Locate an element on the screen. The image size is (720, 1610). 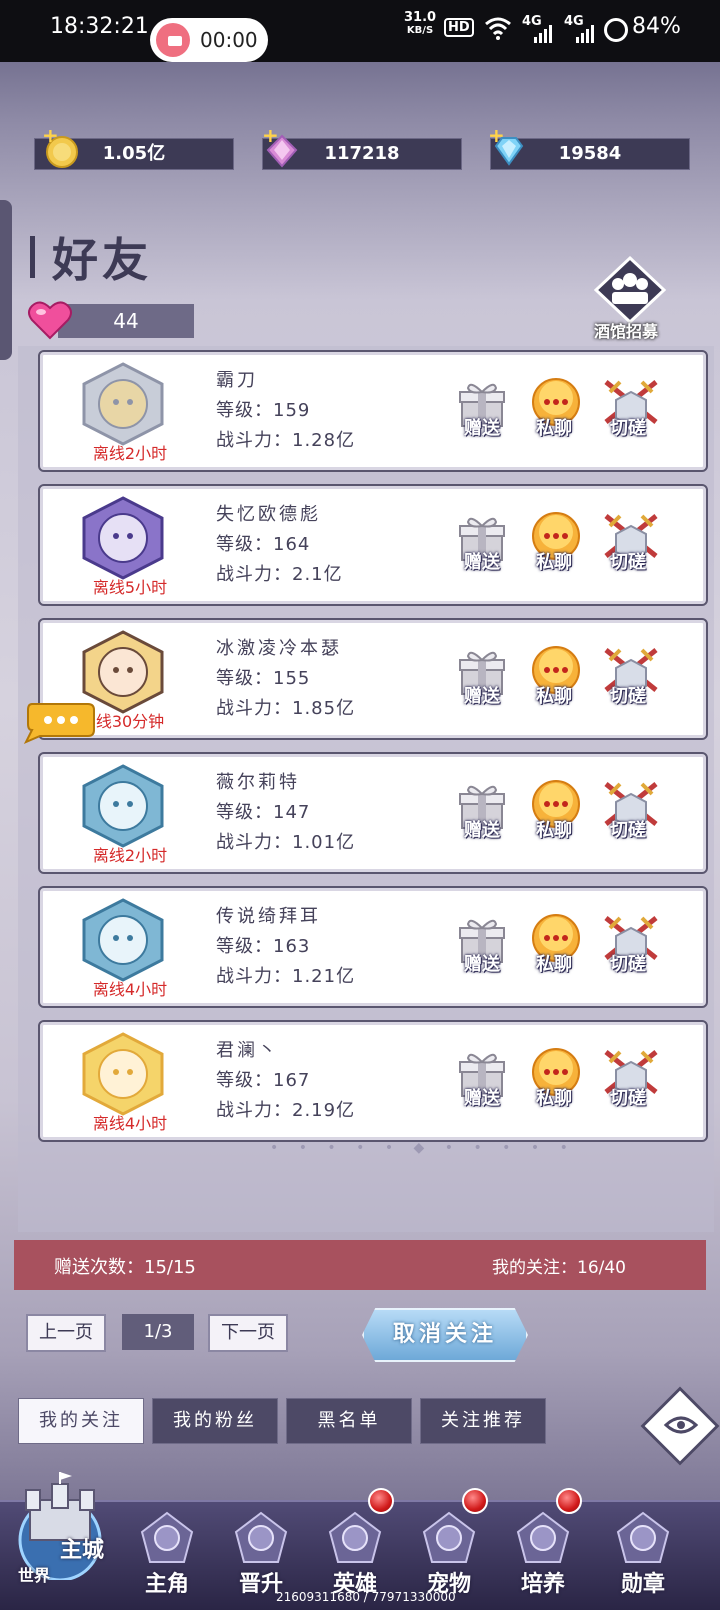
screen-record-pill: 00:00 is located at coordinates (209, 40).